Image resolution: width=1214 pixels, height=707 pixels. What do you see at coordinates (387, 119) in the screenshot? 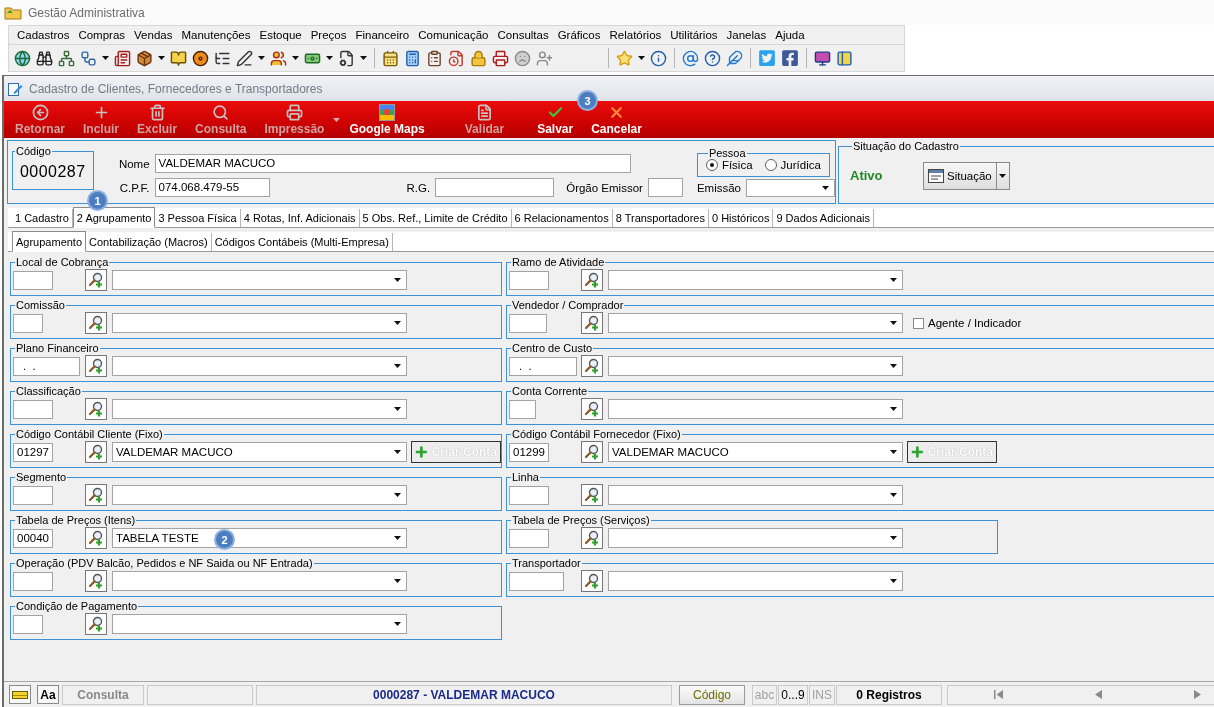
I see `toolbar-button: Google Maps` at bounding box center [387, 119].